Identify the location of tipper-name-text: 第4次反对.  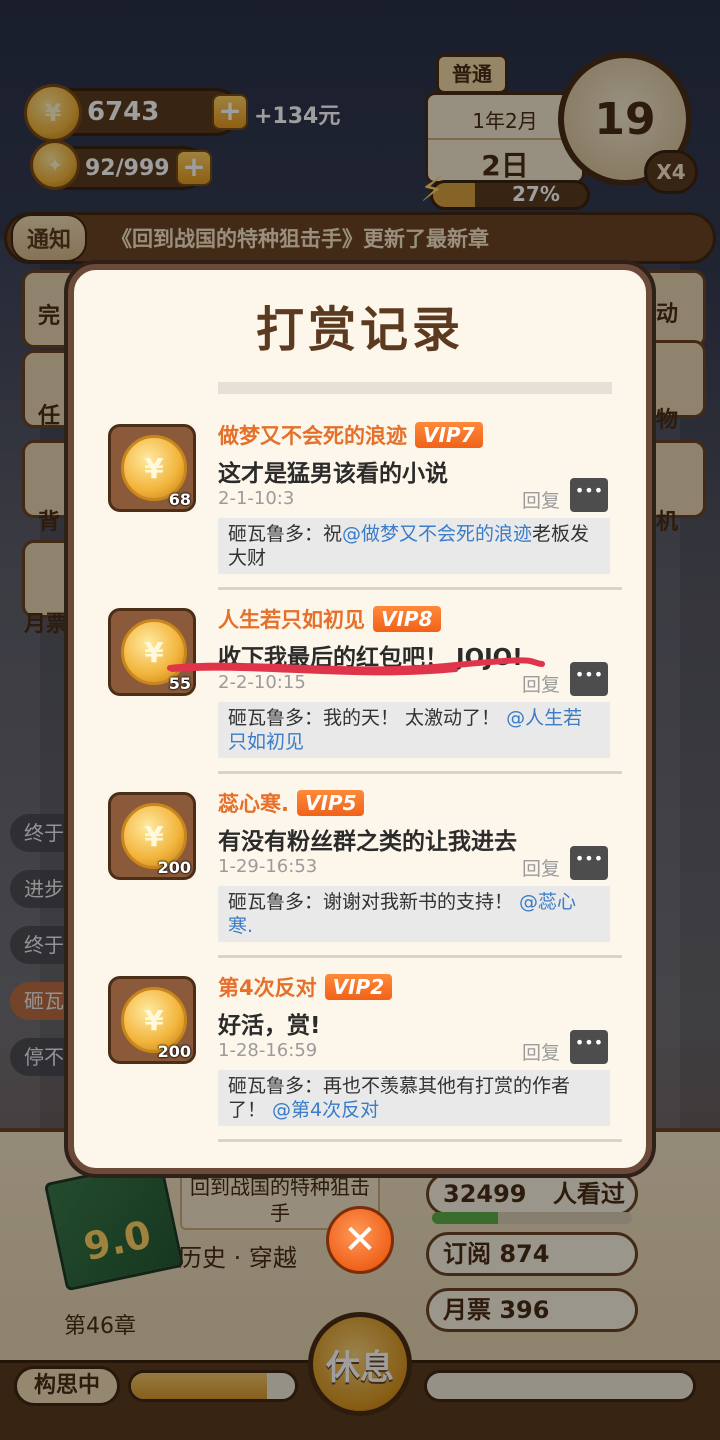
(267, 988).